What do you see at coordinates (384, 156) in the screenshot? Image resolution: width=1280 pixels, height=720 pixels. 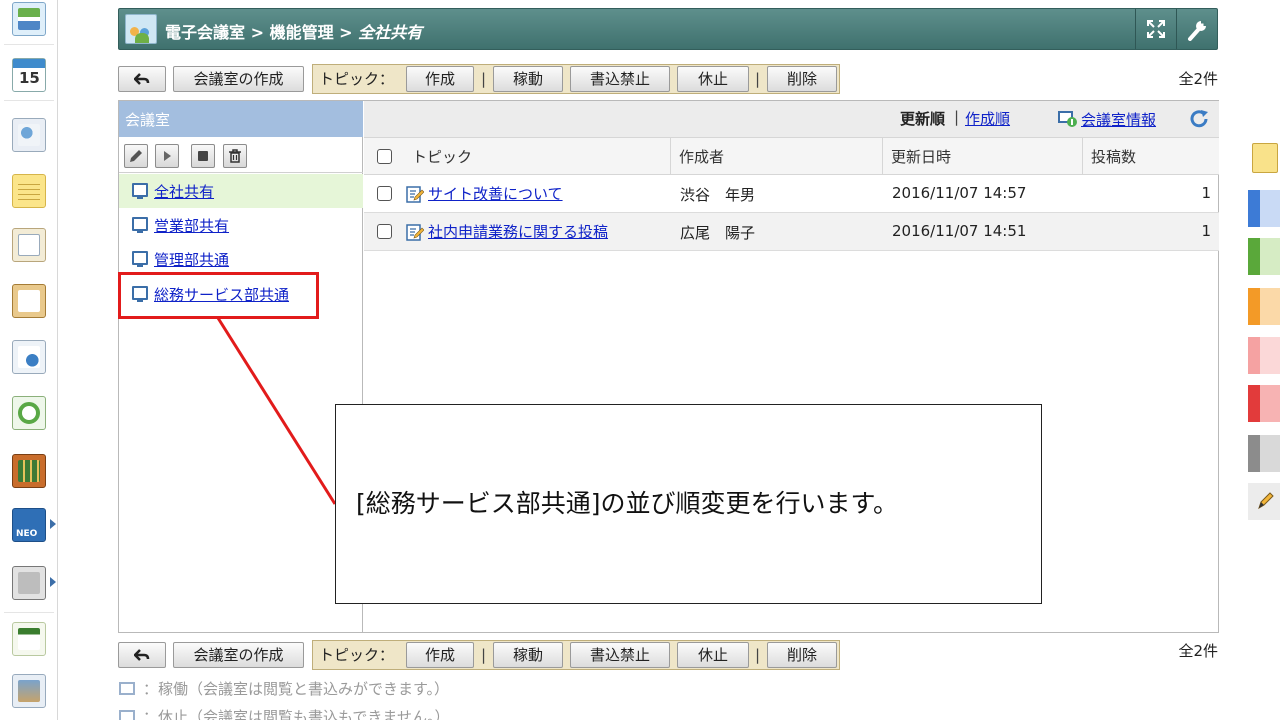 I see `select-all-checkbox` at bounding box center [384, 156].